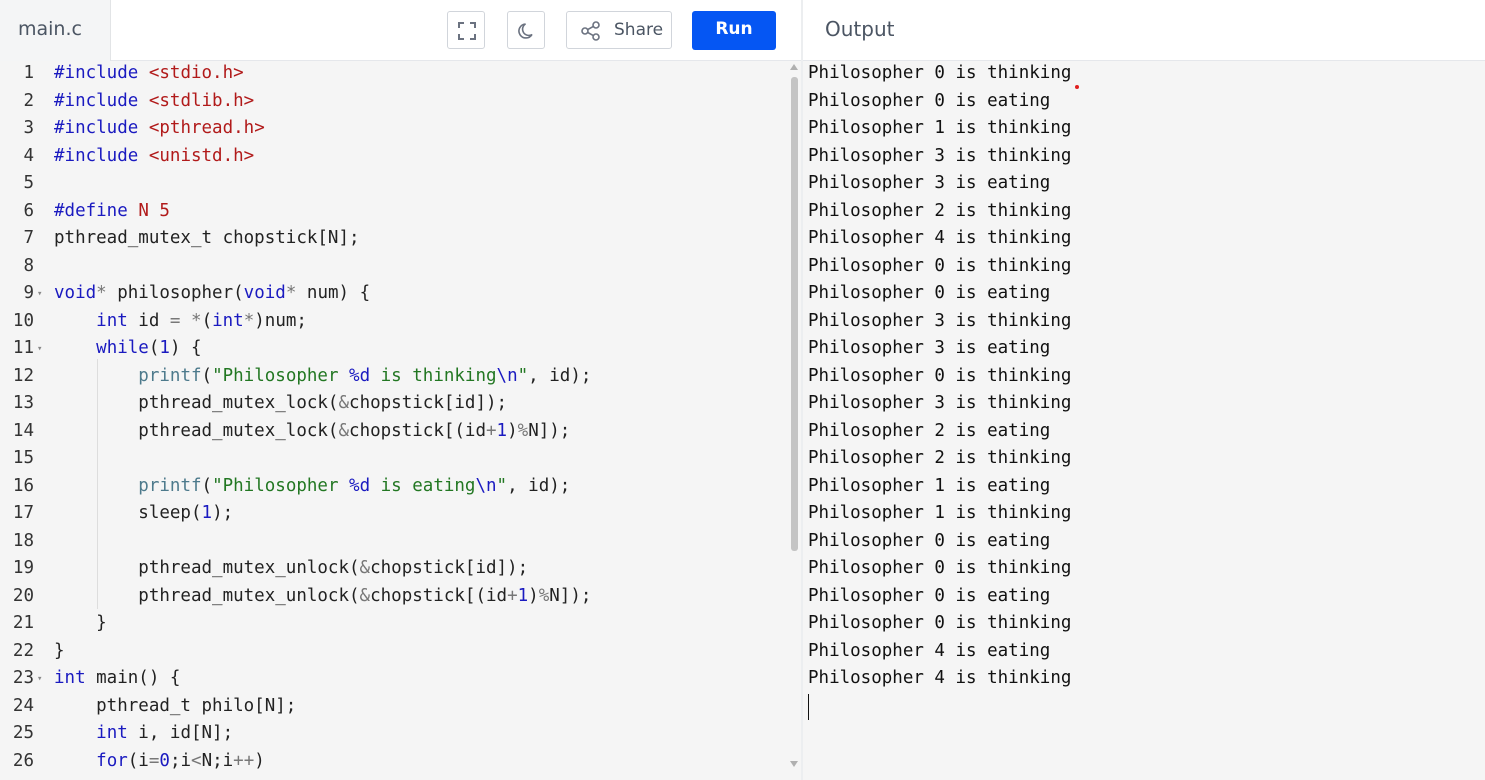 The height and width of the screenshot is (780, 1485). What do you see at coordinates (395, 101) in the screenshot?
I see `code-line: 2 #include <stdlib.h>` at bounding box center [395, 101].